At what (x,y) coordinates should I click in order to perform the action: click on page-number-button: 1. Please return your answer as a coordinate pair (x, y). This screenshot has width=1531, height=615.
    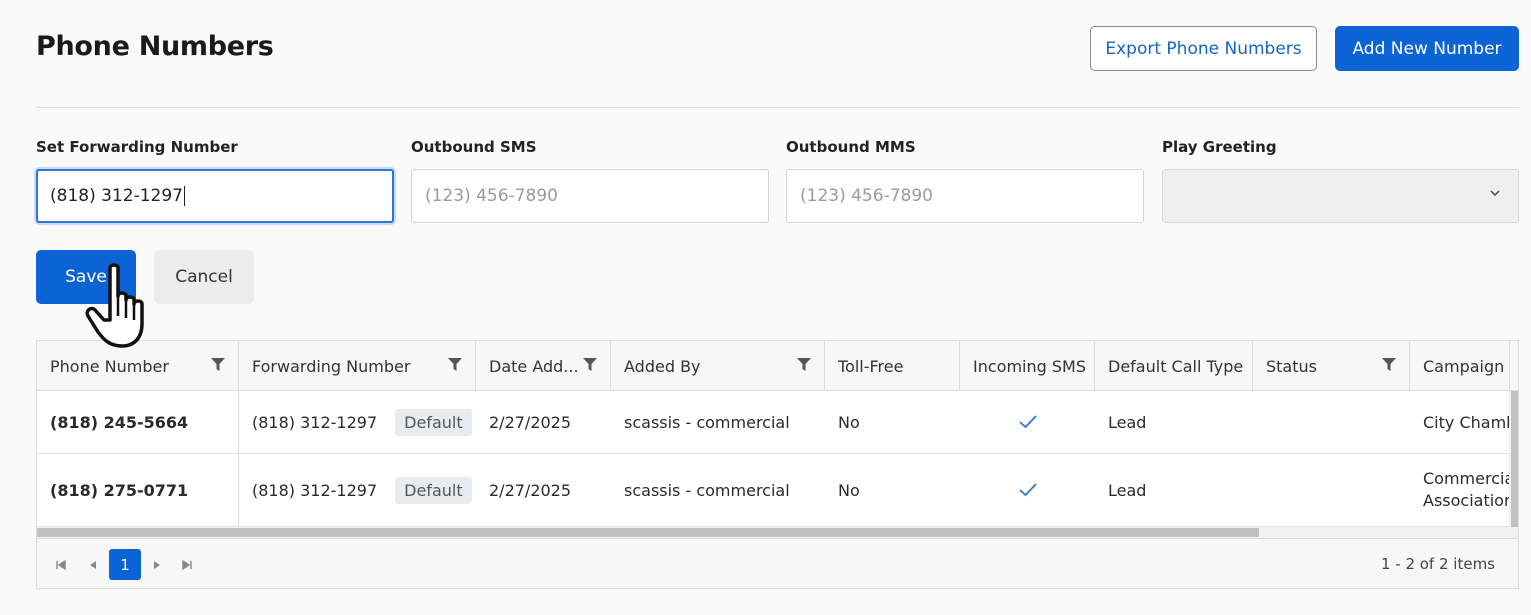
    Looking at the image, I should click on (125, 564).